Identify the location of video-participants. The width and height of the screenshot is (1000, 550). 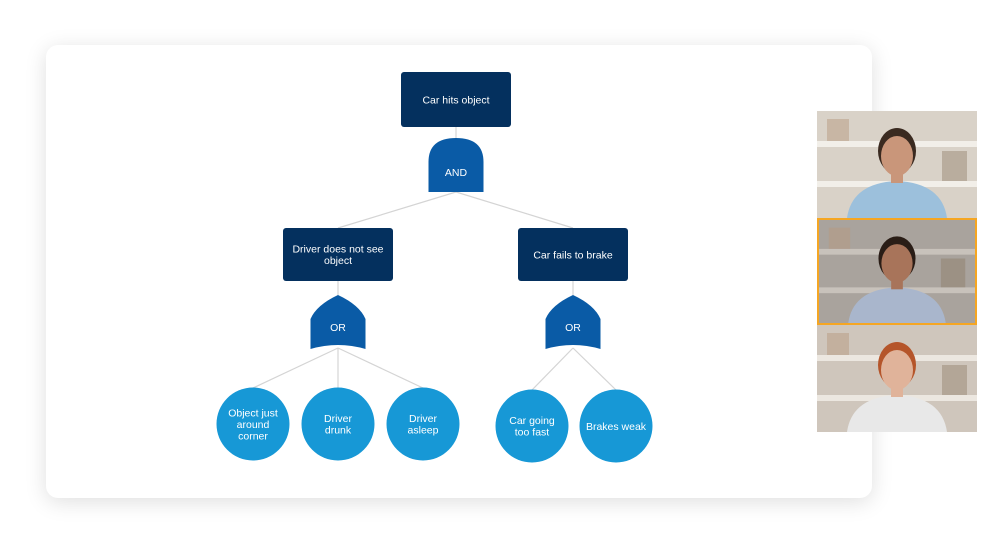
(897, 271).